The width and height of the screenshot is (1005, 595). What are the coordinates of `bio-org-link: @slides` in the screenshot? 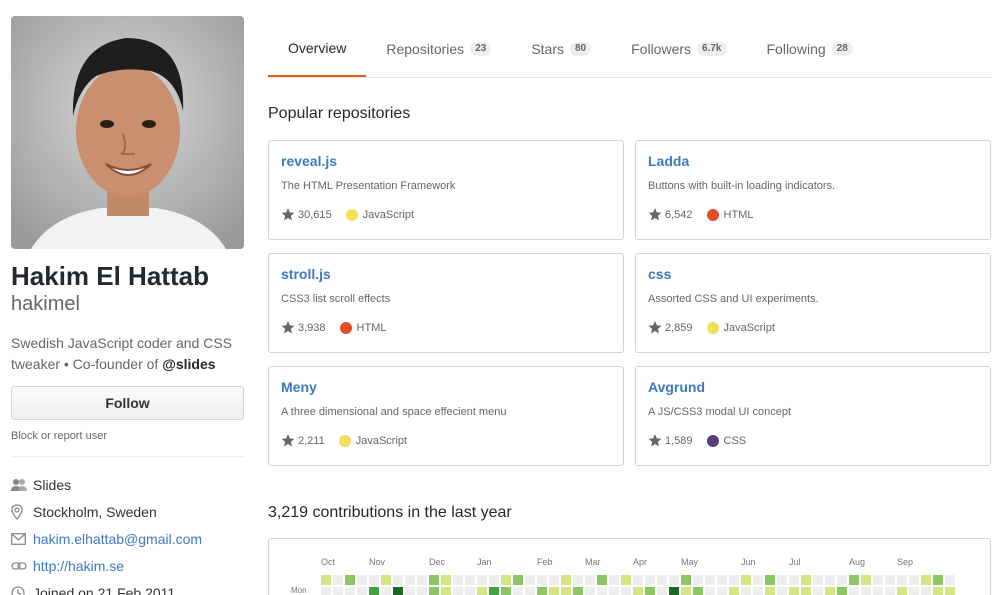 It's located at (188, 364).